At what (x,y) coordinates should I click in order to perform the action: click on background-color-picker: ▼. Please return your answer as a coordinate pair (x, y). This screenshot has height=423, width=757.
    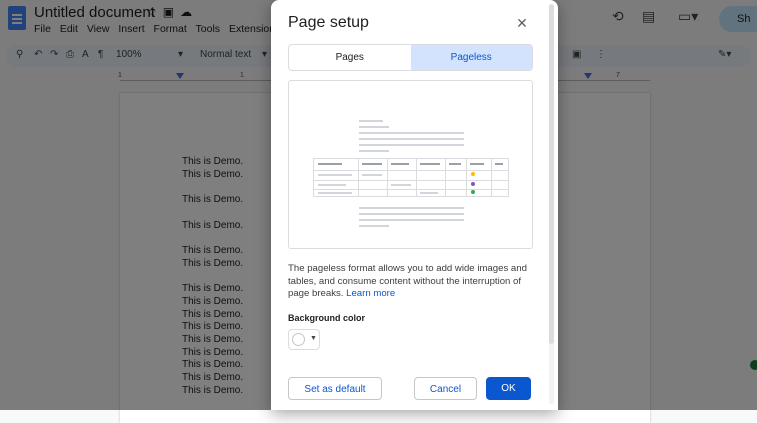
    Looking at the image, I should click on (304, 339).